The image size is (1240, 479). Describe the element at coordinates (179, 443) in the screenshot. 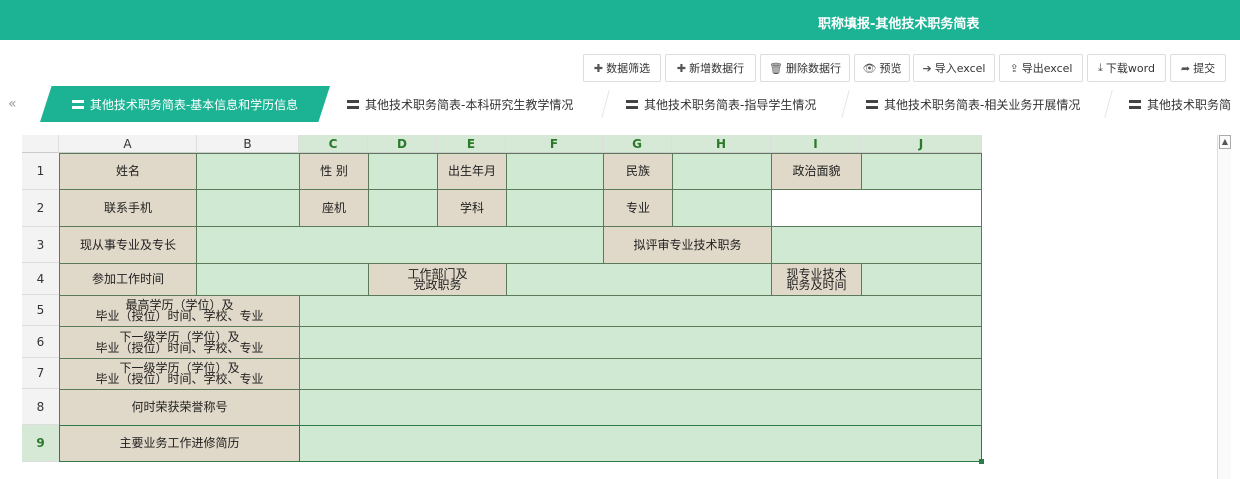

I see `label-resume: 主要业务工作进修简历` at that location.